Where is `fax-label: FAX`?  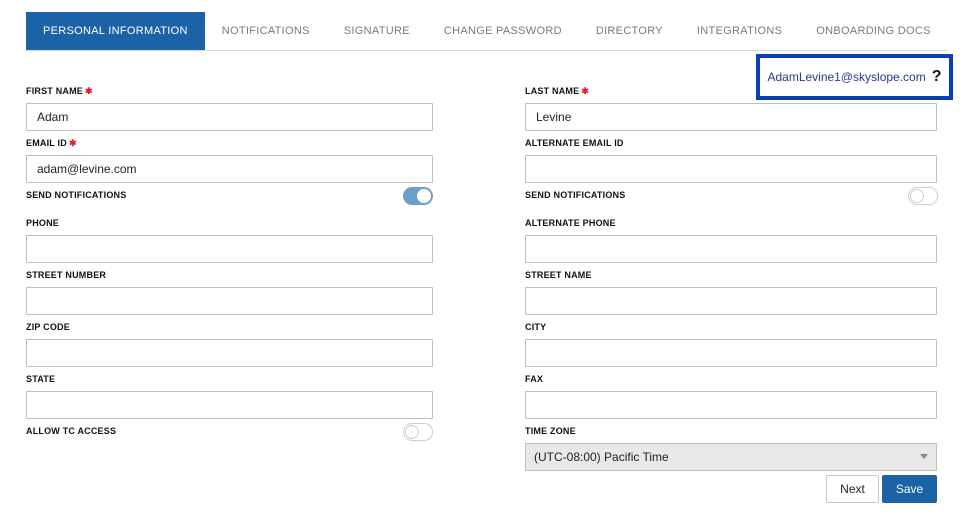 fax-label: FAX is located at coordinates (534, 379).